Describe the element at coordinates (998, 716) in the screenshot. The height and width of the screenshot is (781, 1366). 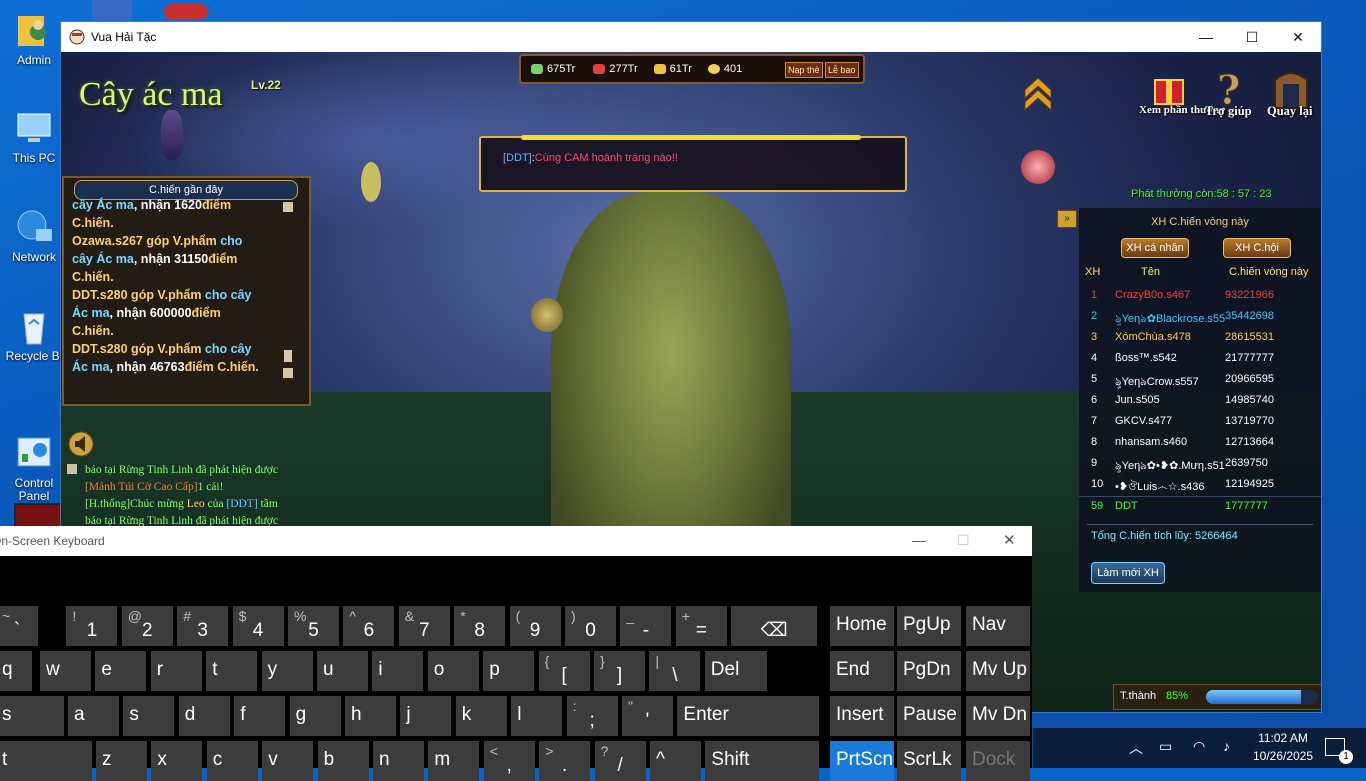
I see `key-mv-dn: Mv Dn` at that location.